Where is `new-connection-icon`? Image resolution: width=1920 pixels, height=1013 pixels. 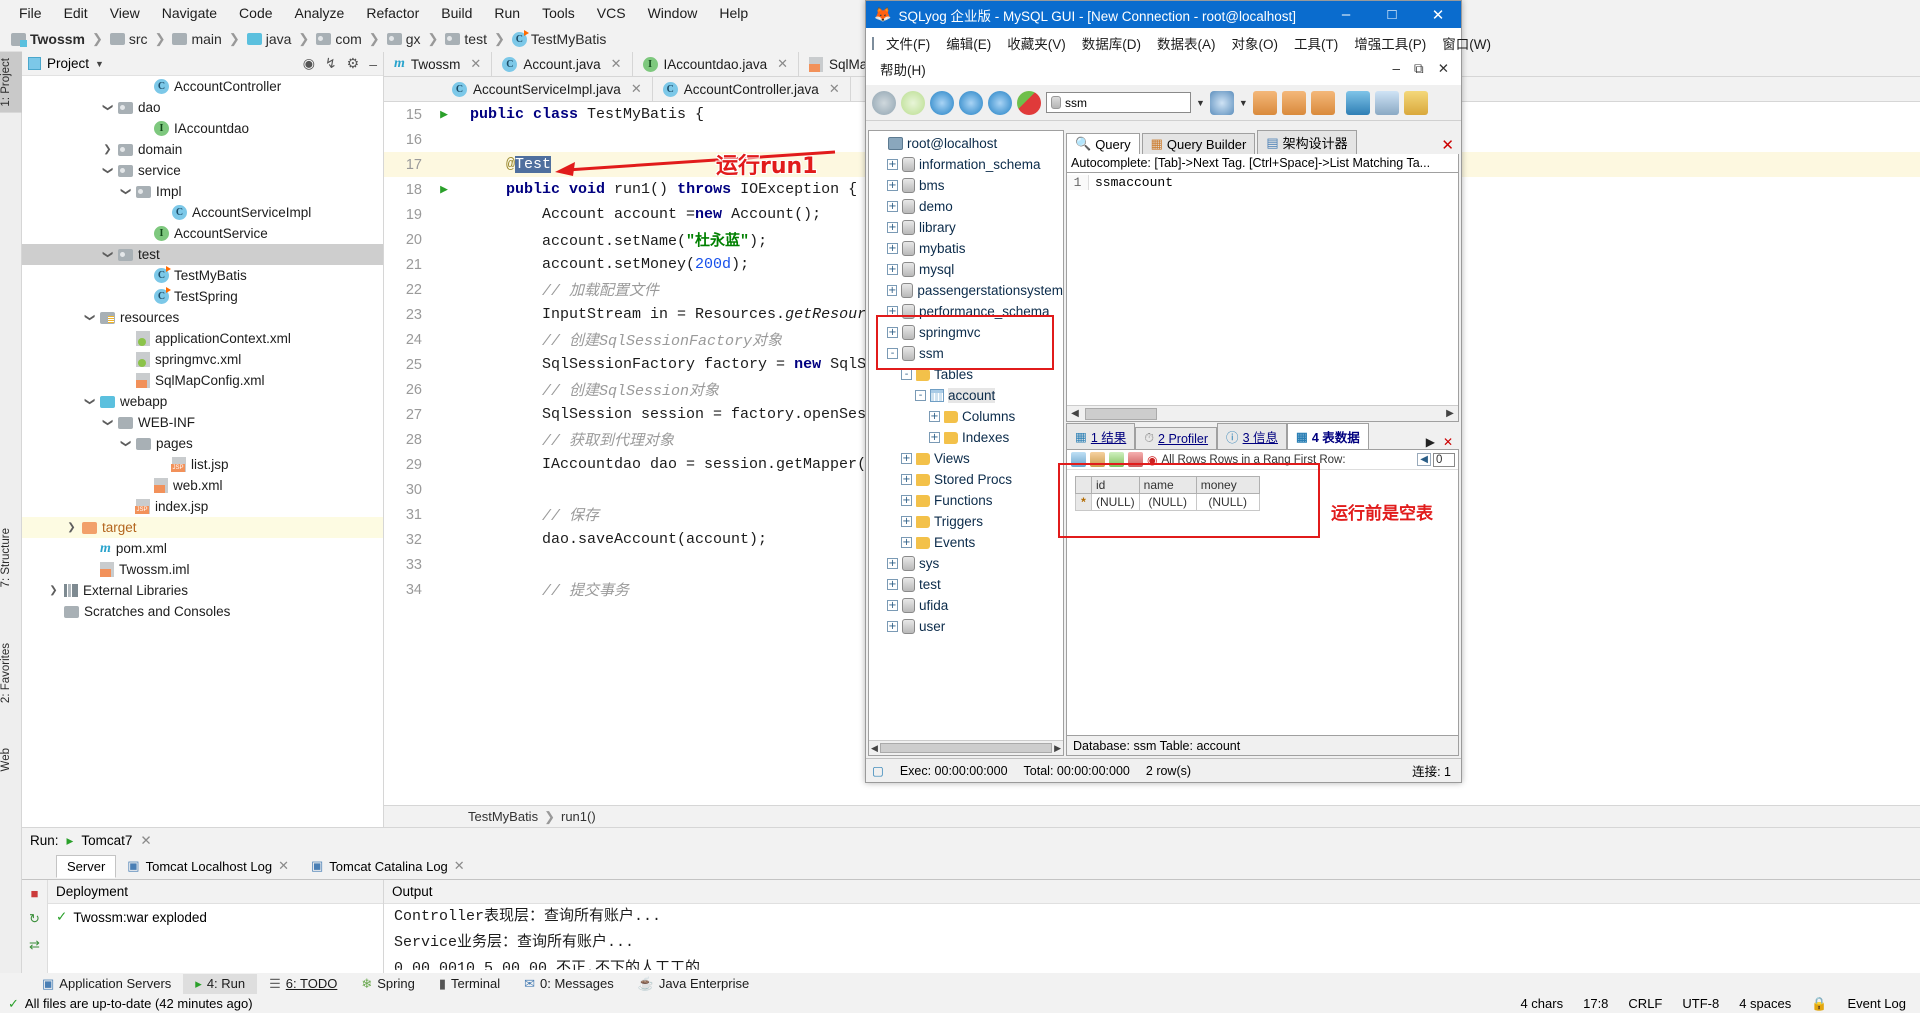 new-connection-icon is located at coordinates (884, 102).